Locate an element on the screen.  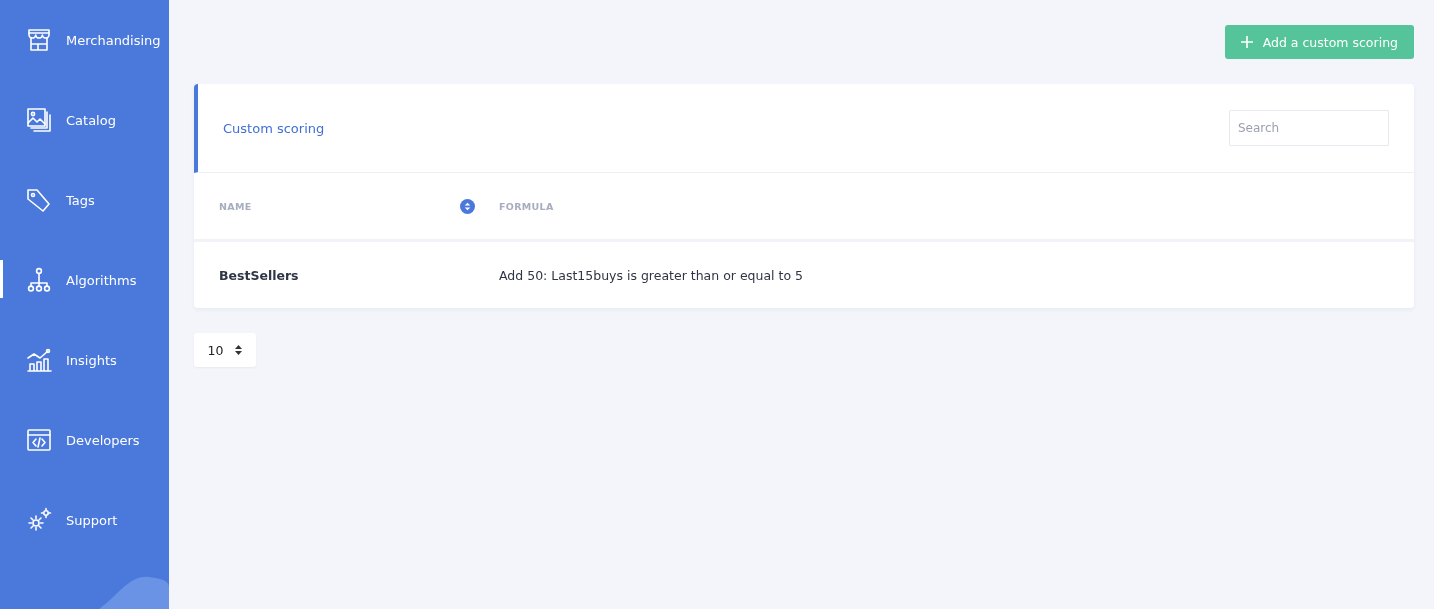
plus-icon is located at coordinates (1246, 42).